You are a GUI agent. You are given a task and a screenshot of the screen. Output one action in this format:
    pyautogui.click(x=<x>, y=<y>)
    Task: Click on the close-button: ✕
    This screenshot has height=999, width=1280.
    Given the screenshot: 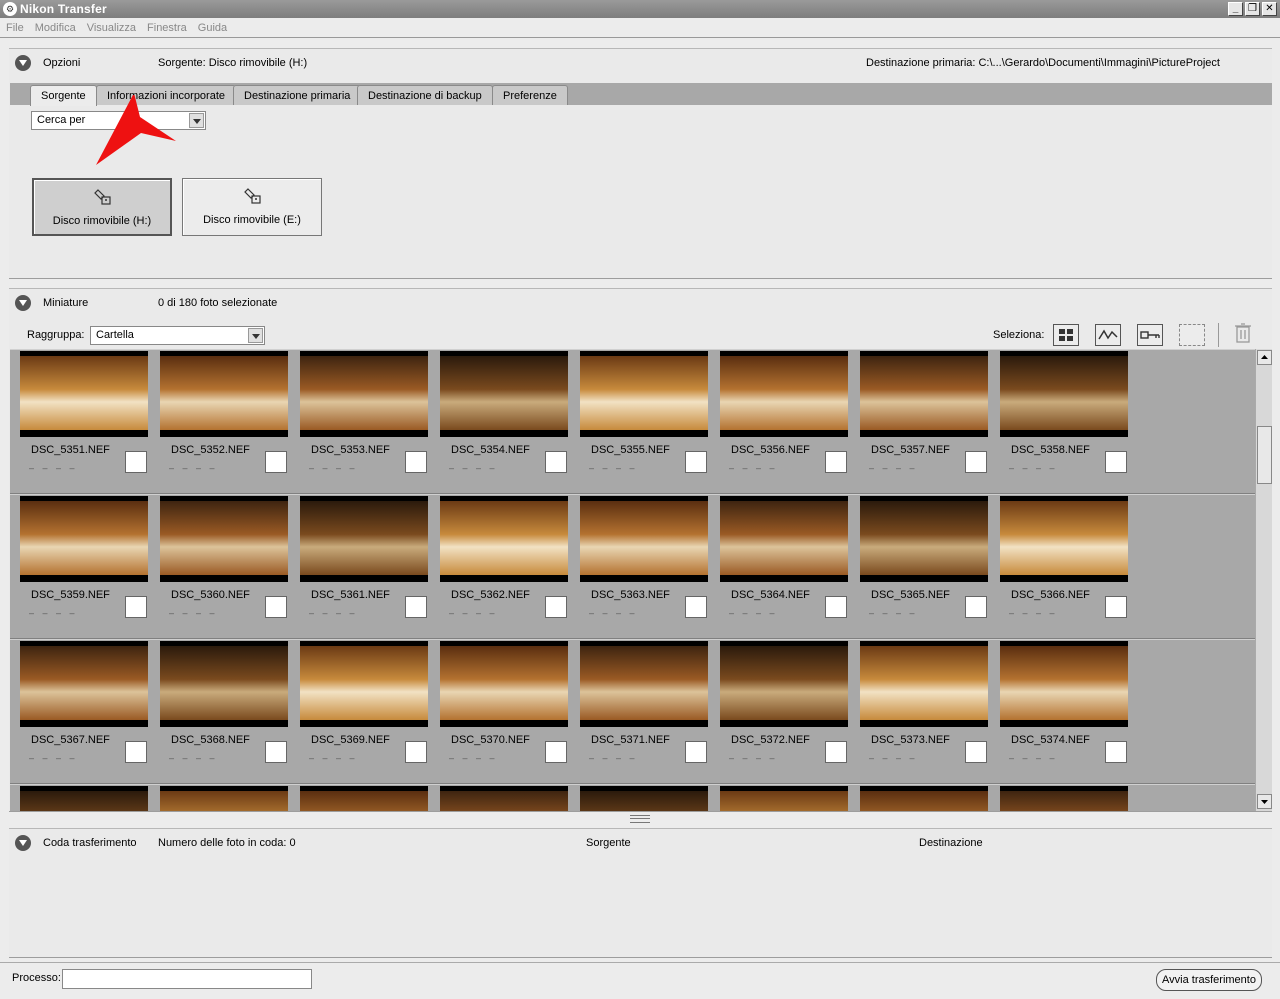 What is the action you would take?
    pyautogui.click(x=1269, y=9)
    